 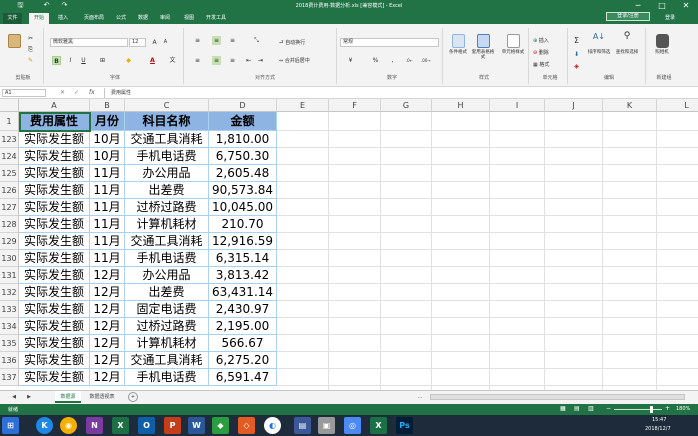 What do you see at coordinates (68, 397) in the screenshot?
I see `sheet-tab-source: 数据源` at bounding box center [68, 397].